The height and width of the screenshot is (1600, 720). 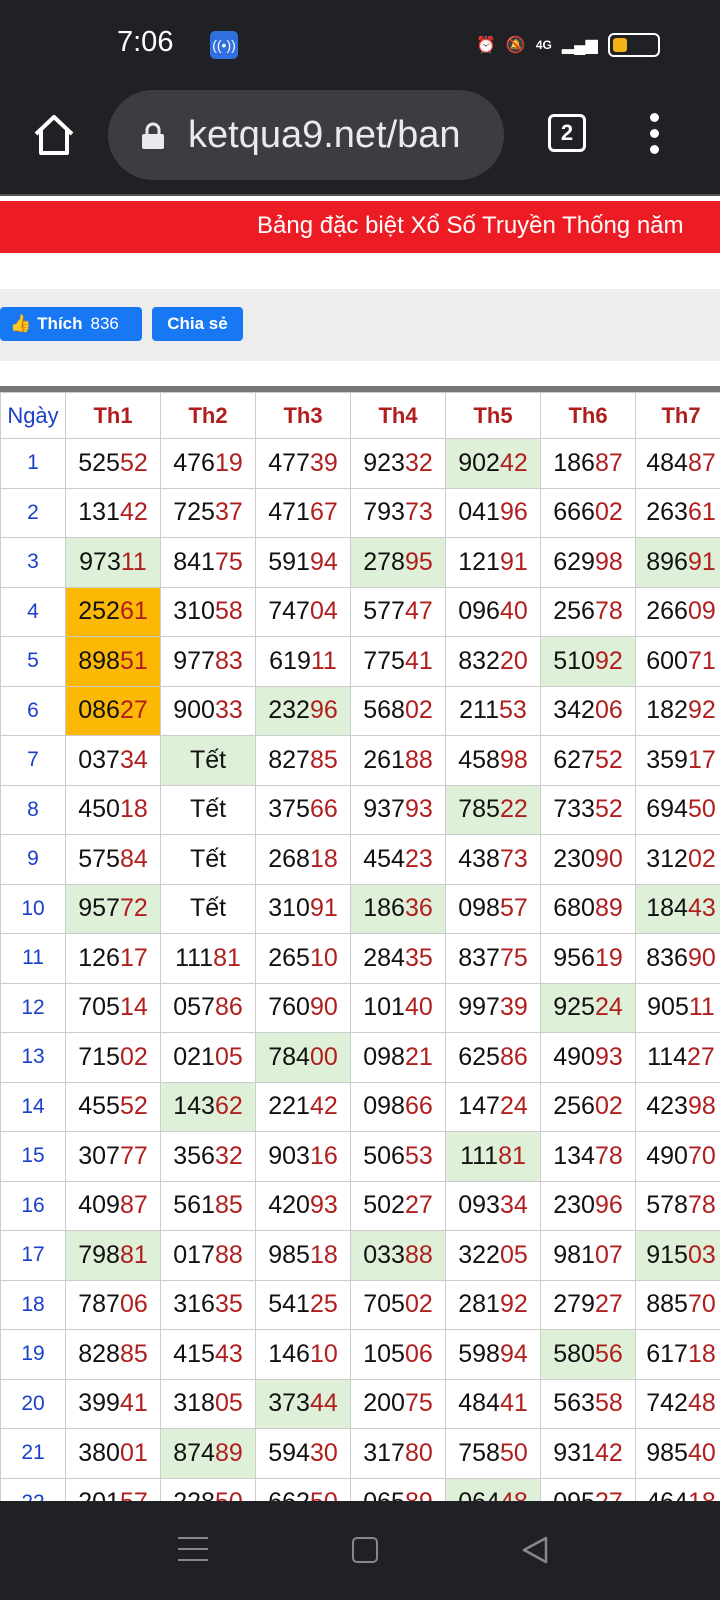 What do you see at coordinates (398, 1489) in the screenshot?
I see `result-cell: 06589` at bounding box center [398, 1489].